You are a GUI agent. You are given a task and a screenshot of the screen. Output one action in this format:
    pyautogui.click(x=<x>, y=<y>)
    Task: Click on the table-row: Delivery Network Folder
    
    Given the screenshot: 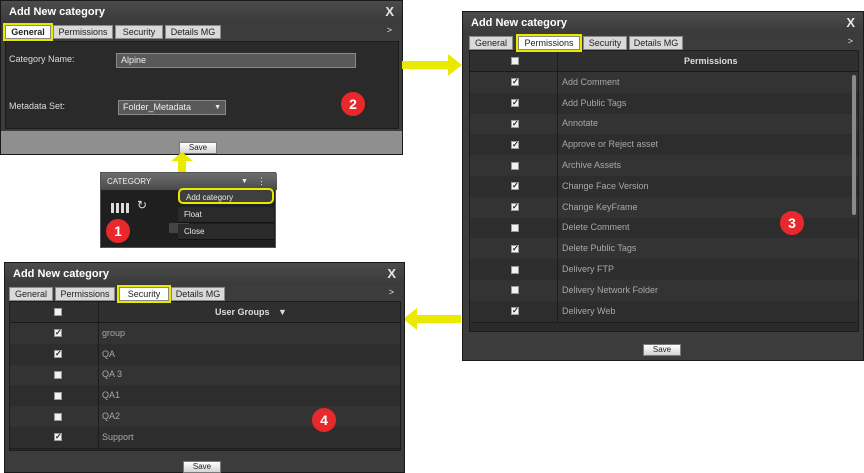 What is the action you would take?
    pyautogui.click(x=664, y=291)
    